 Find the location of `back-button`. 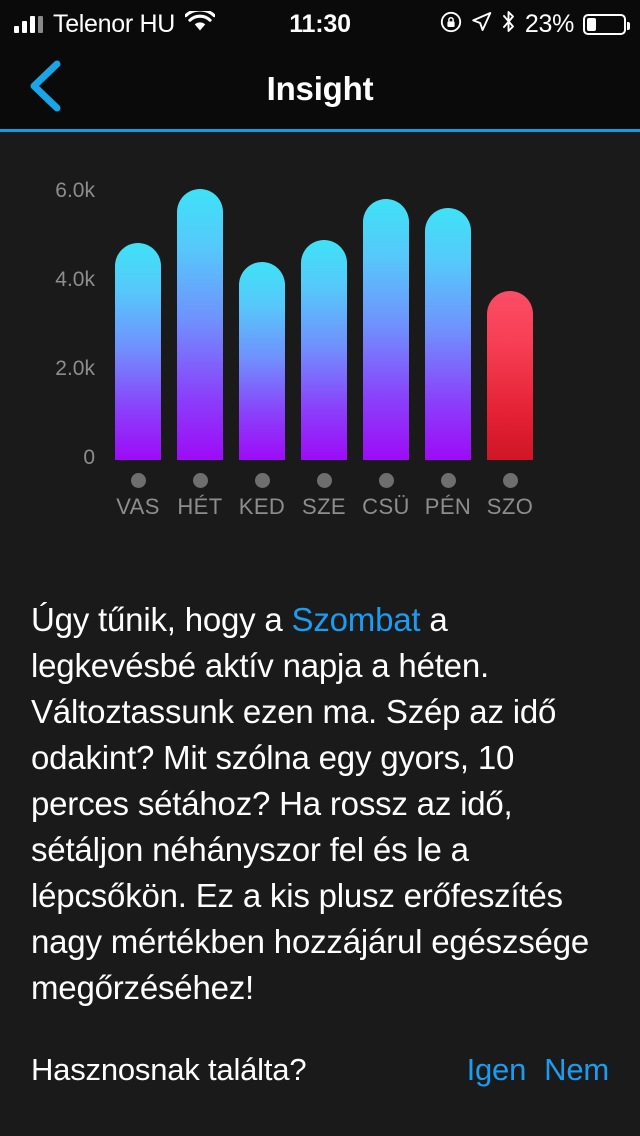

back-button is located at coordinates (45, 88).